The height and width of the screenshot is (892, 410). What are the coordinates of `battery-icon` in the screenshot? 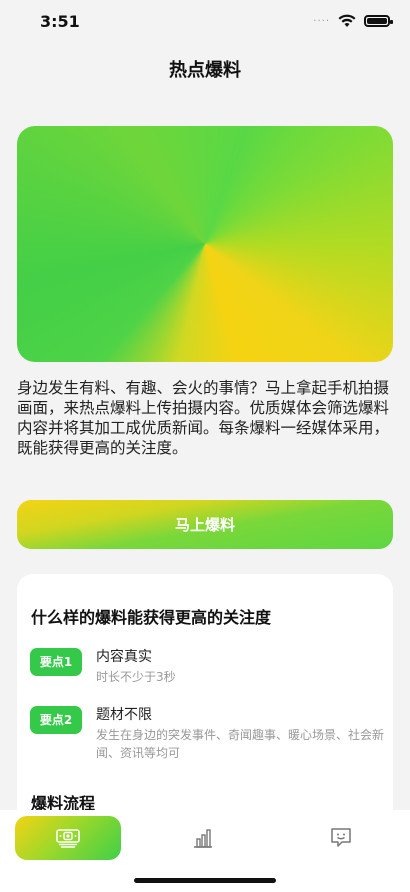 It's located at (378, 21).